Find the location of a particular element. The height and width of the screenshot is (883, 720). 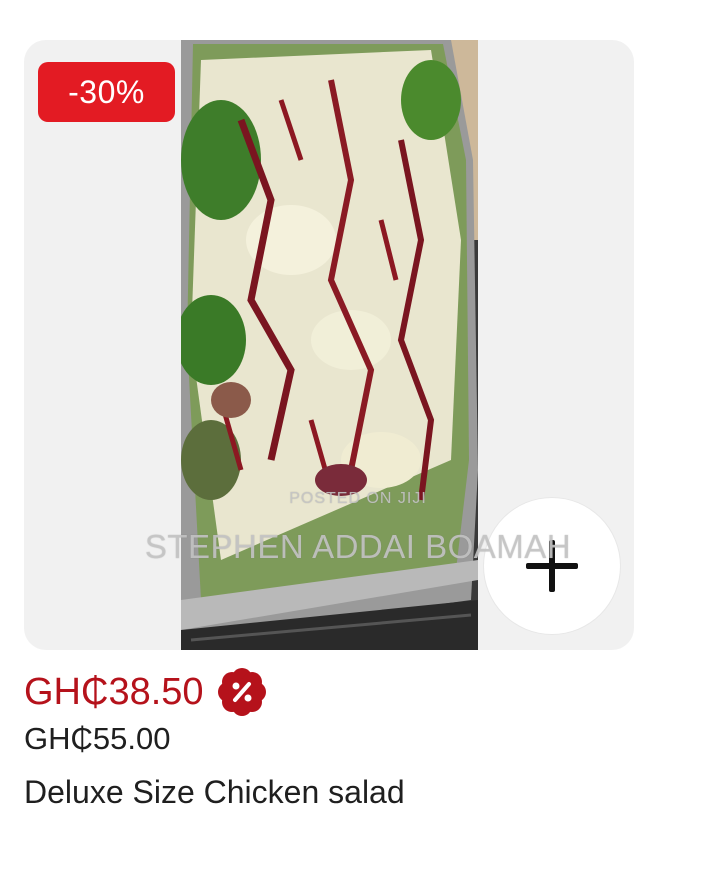

original-price: GH₵55.00 is located at coordinates (97, 738).